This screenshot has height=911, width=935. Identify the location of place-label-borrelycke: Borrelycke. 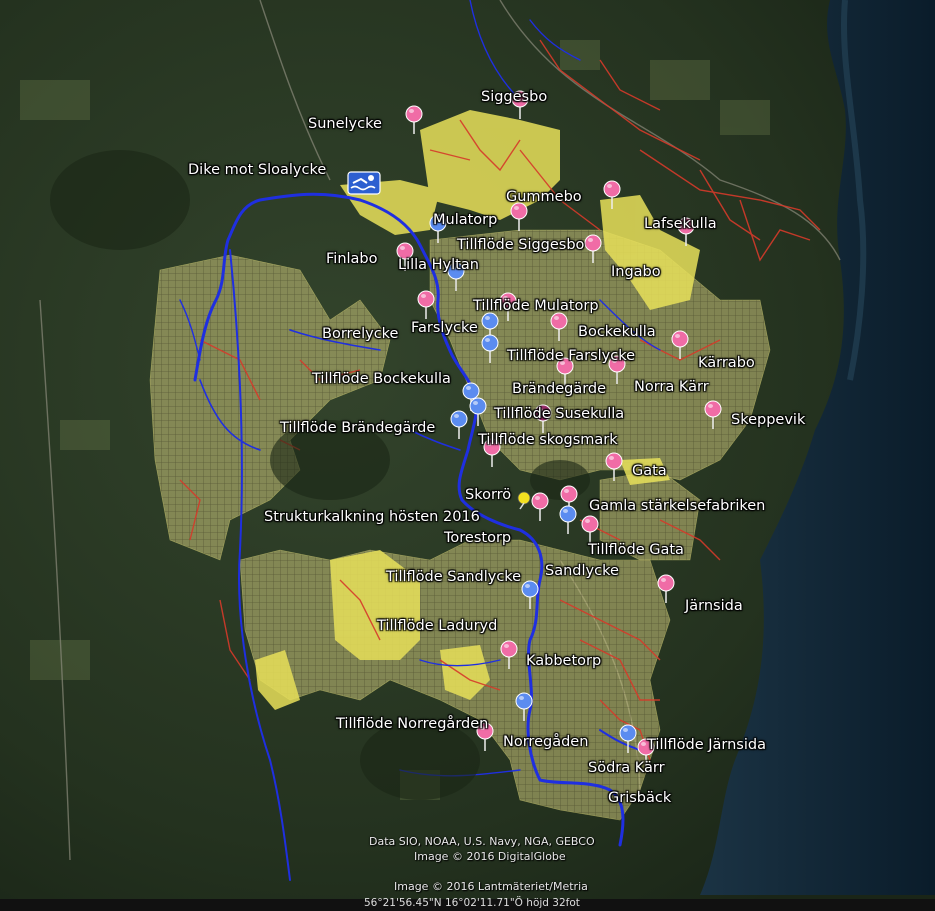
(360, 334).